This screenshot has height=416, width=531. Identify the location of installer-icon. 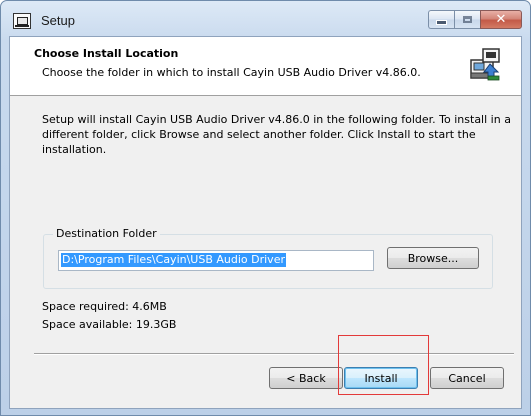
(485, 64).